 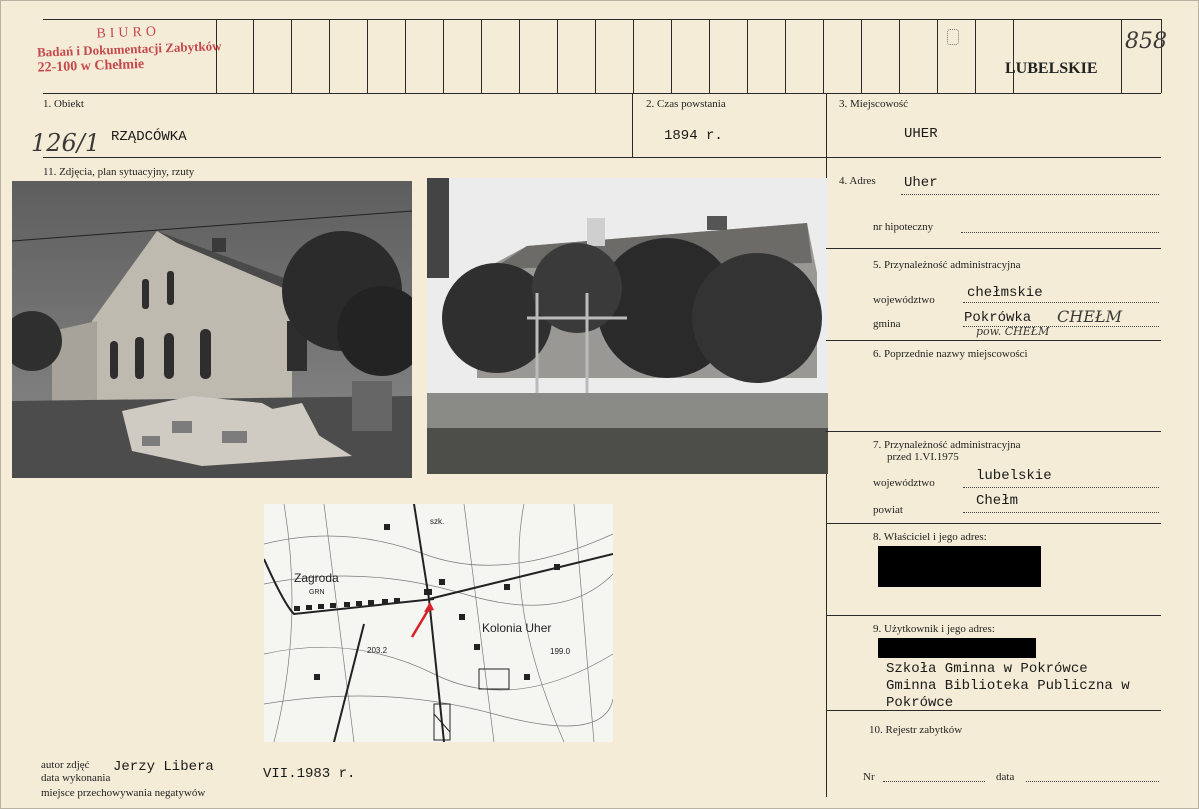 What do you see at coordinates (1146, 41) in the screenshot?
I see `catalog-number: 858` at bounding box center [1146, 41].